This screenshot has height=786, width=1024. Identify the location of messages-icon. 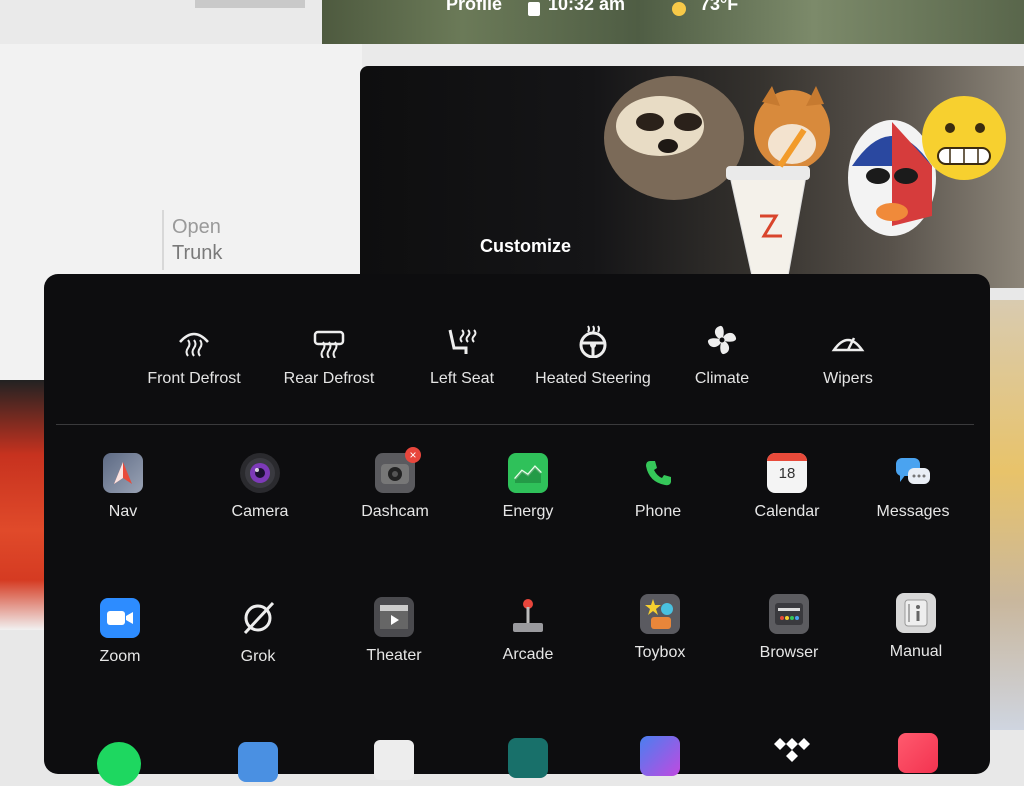
(913, 473).